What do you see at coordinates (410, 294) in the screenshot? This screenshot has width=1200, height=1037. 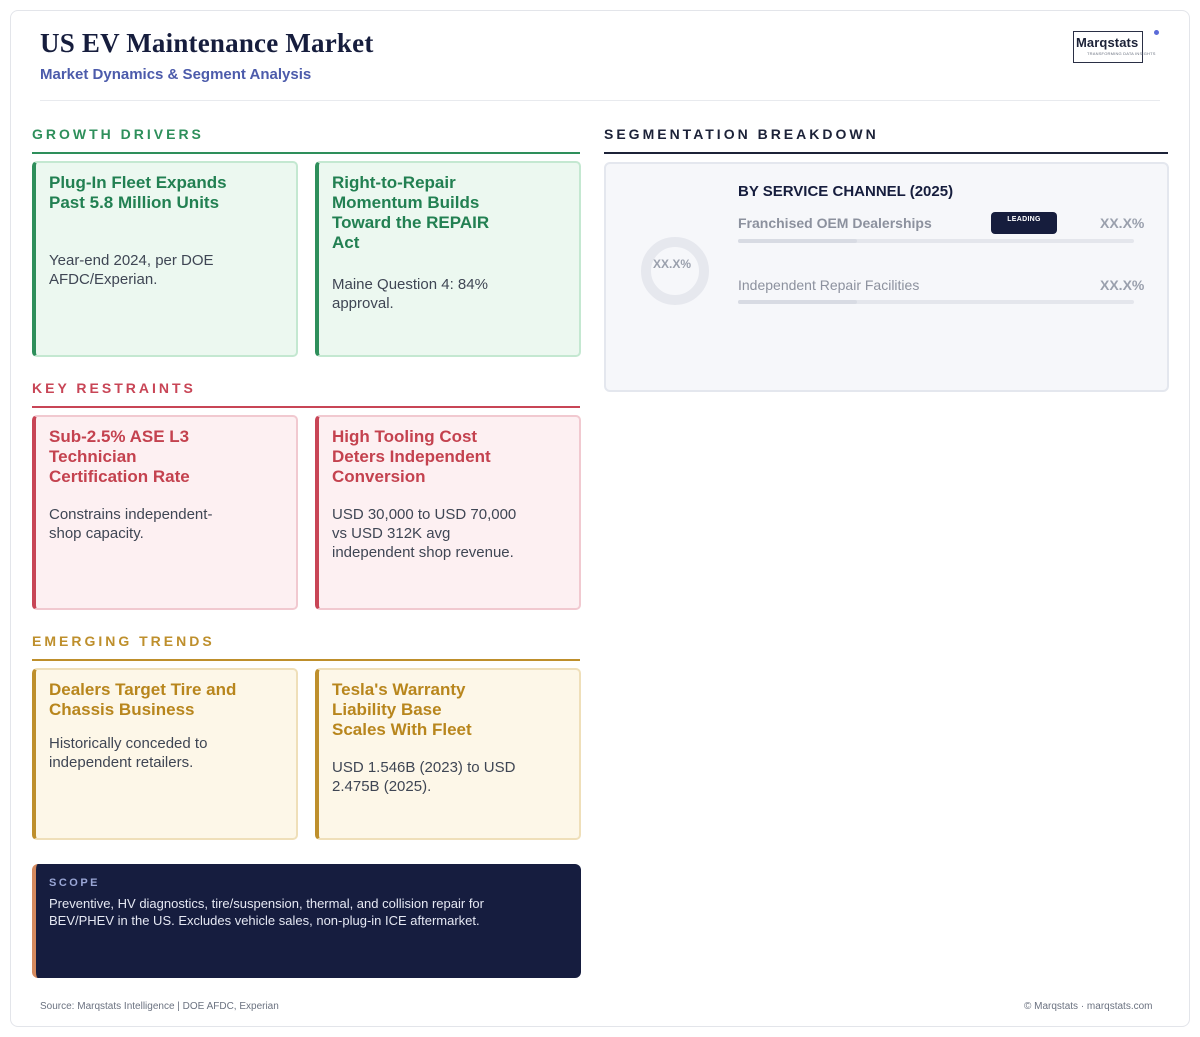 I see `driver-card-body: Maine Question 4: 84% approval.` at bounding box center [410, 294].